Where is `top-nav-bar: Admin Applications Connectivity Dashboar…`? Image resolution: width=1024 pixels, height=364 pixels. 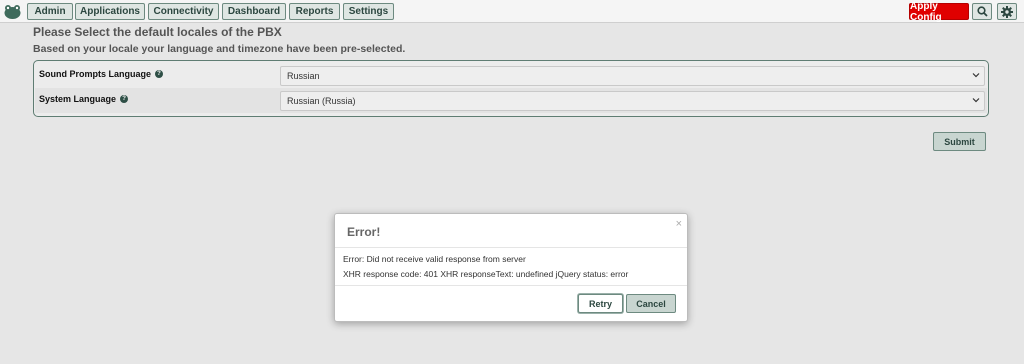 top-nav-bar: Admin Applications Connectivity Dashboar… is located at coordinates (512, 11).